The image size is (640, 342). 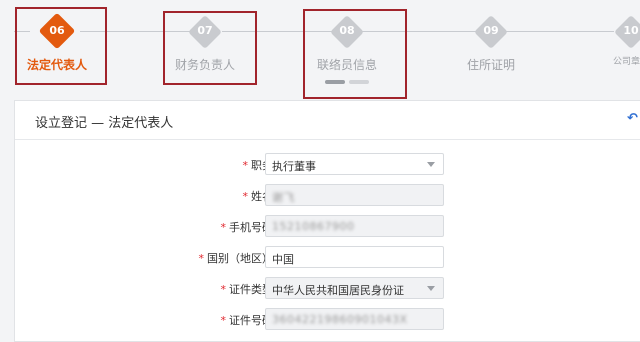 I want to click on field-label-text: 国别（地区）, so click(x=240, y=258).